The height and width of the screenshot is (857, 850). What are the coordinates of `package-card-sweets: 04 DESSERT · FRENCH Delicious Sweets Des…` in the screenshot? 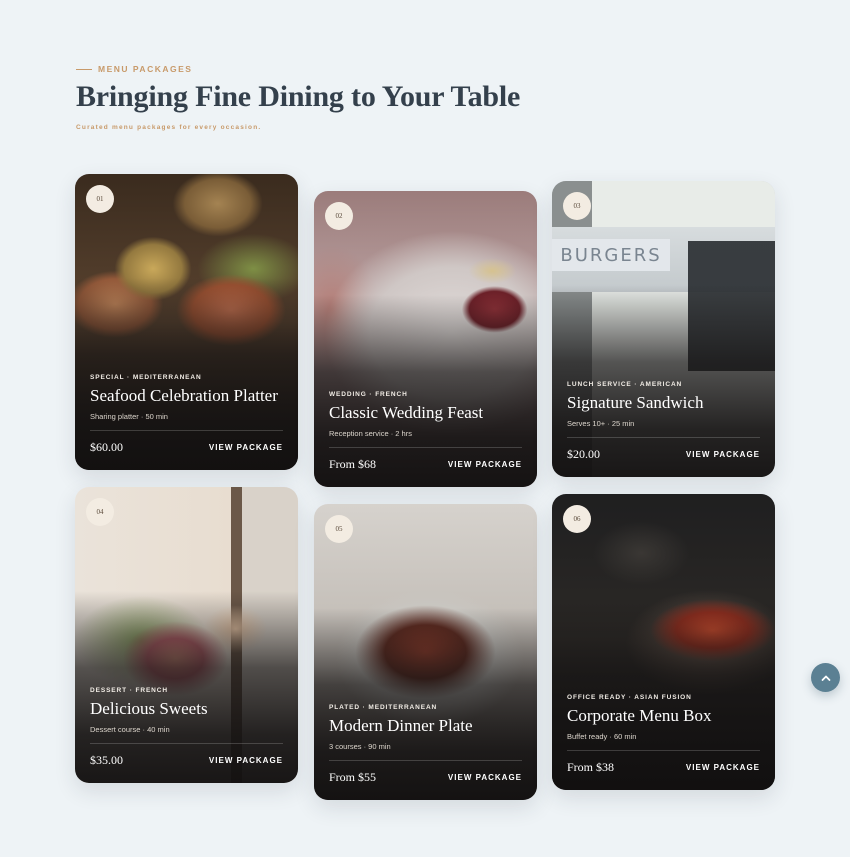 It's located at (186, 635).